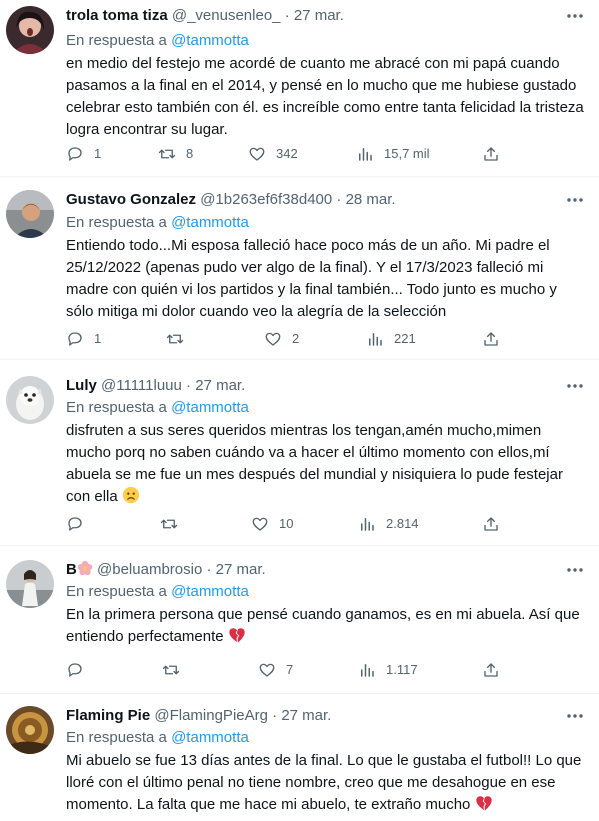 Image resolution: width=599 pixels, height=821 pixels. I want to click on display-name: Luly, so click(81, 385).